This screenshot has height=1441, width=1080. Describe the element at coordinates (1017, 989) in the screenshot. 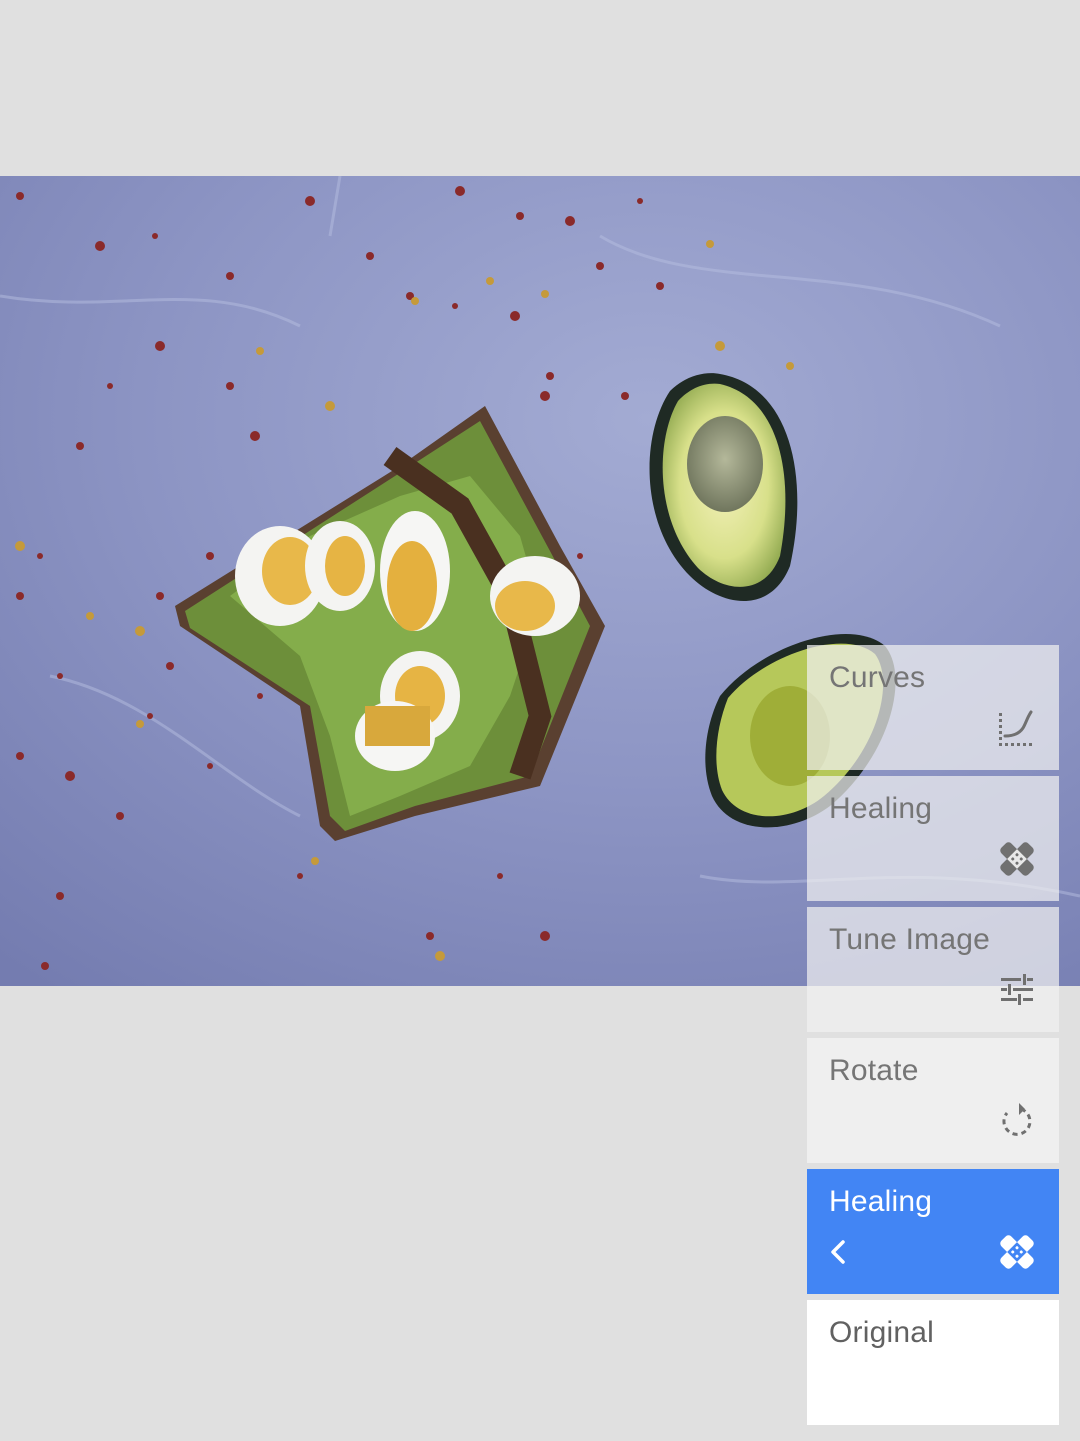

I see `tune-image-icon` at that location.